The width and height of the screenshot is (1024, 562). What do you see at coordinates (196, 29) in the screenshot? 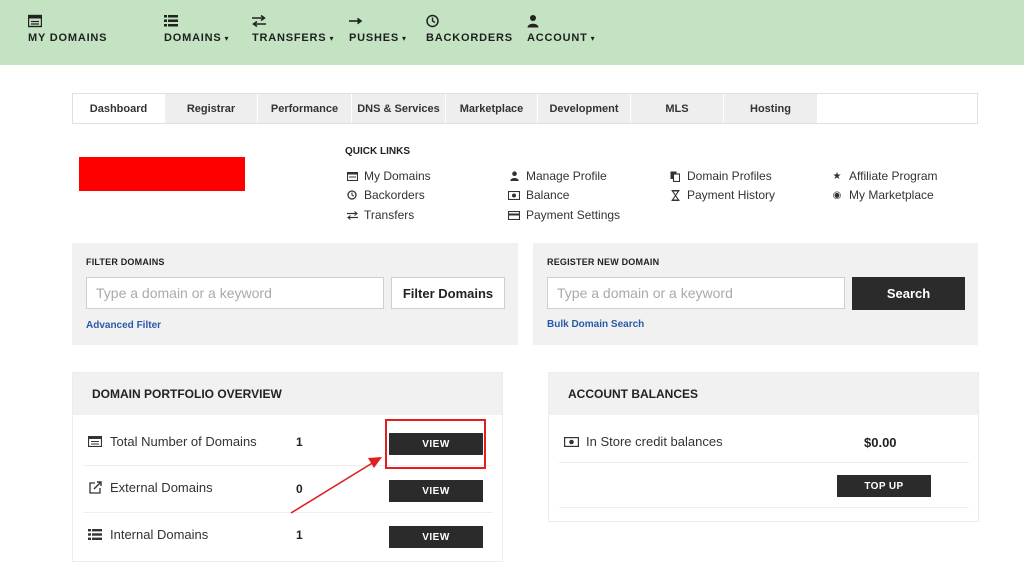
I see `nav-domains: DOMAINS ▾` at bounding box center [196, 29].